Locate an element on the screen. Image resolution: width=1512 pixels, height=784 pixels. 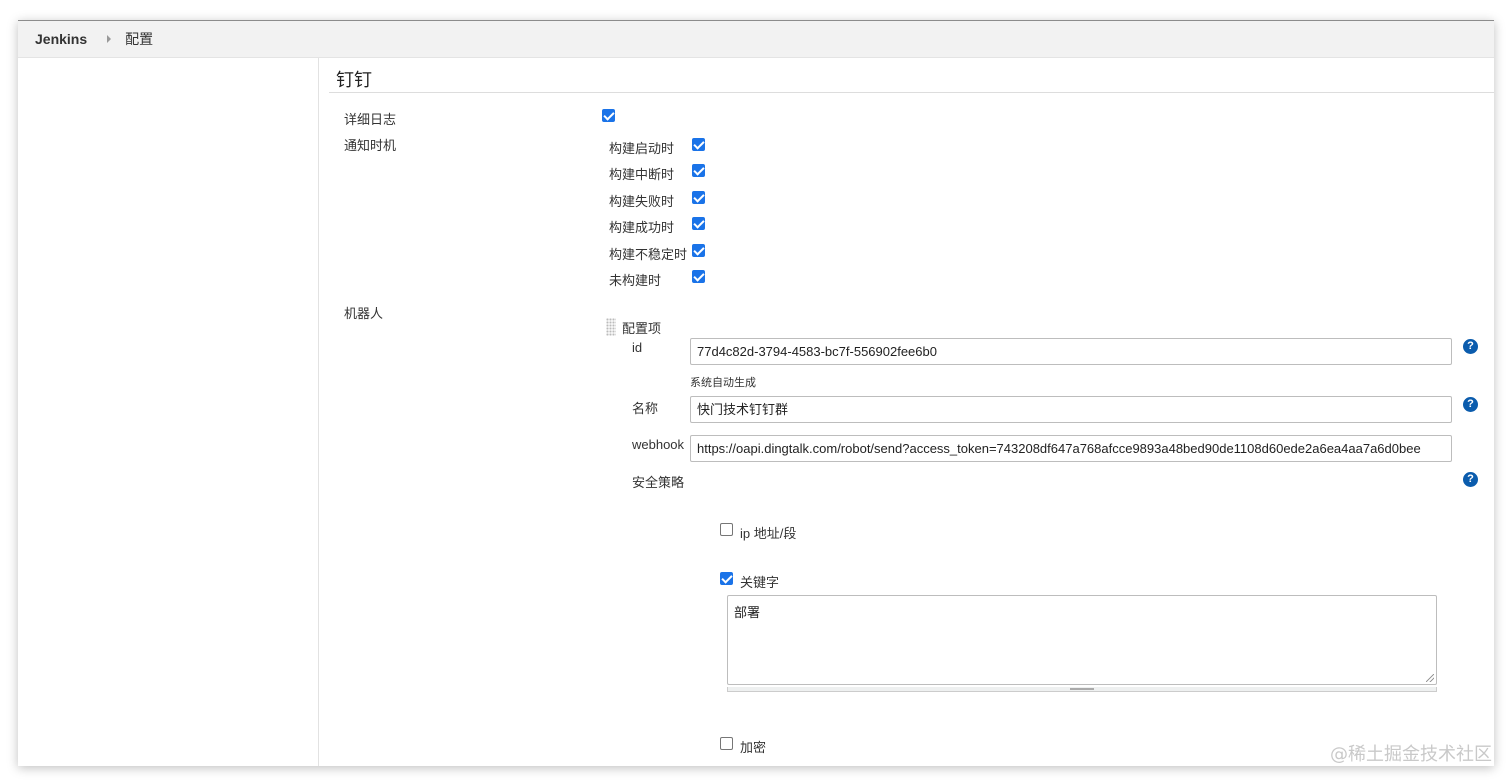
id-hint: 系统自动生成 is located at coordinates (723, 383).